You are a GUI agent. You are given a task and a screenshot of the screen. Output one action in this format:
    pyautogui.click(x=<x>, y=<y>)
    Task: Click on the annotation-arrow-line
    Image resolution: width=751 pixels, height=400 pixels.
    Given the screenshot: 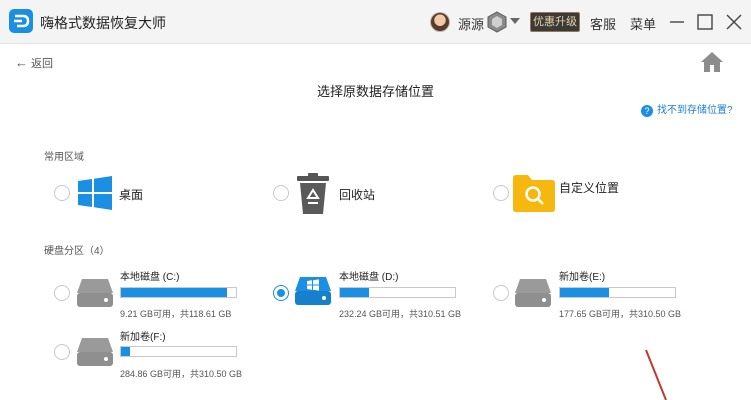 What is the action you would take?
    pyautogui.click(x=656, y=374)
    